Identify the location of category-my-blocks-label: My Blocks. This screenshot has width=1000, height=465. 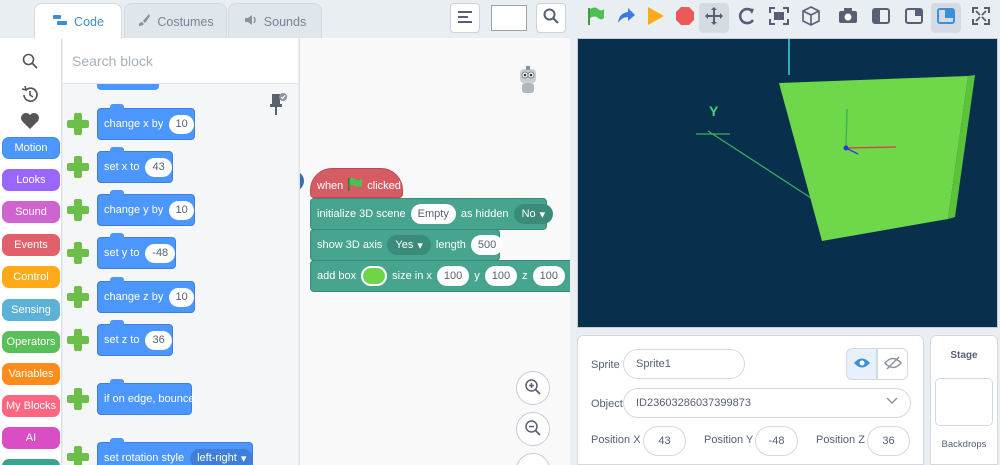
(31, 406).